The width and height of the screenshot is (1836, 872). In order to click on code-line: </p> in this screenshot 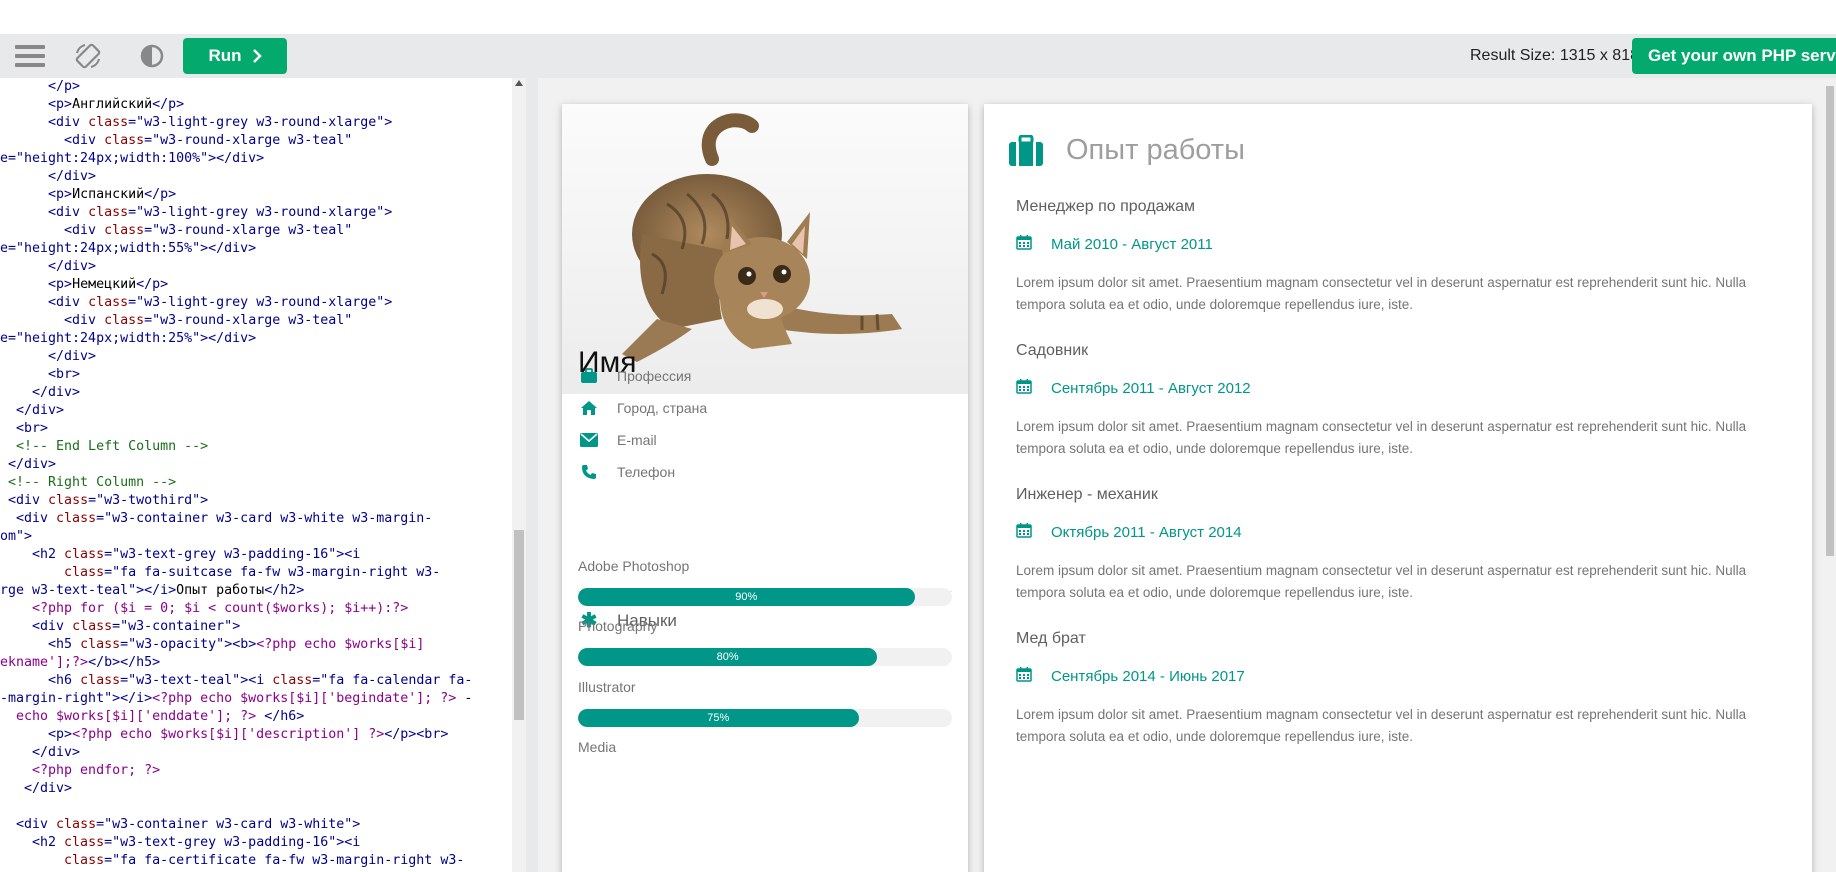, I will do `click(236, 87)`.